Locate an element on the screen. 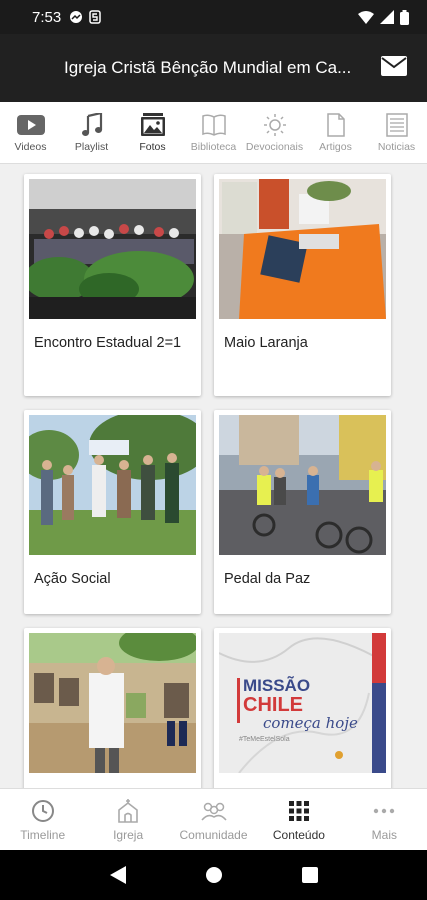 This screenshot has width=427, height=900. music-note-icon is located at coordinates (91, 124).